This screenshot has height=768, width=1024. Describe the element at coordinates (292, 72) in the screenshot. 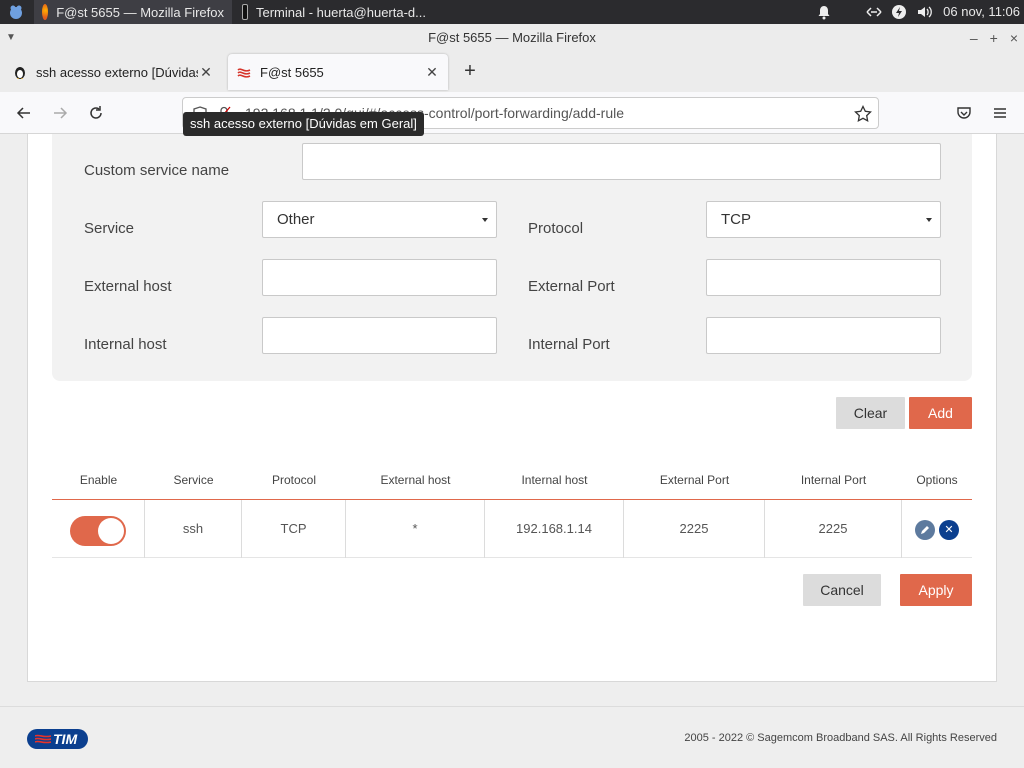

I see `tab-title: F@st 5655` at that location.